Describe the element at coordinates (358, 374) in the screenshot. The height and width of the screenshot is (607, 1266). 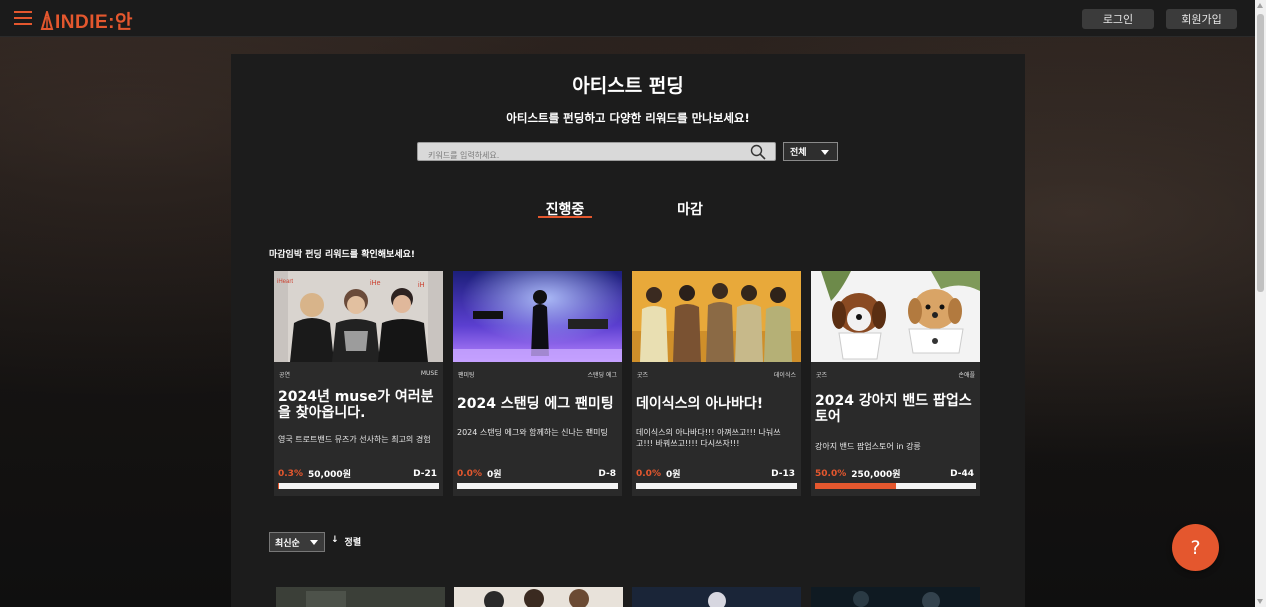
I see `card-meta: 공연 MUSE` at that location.